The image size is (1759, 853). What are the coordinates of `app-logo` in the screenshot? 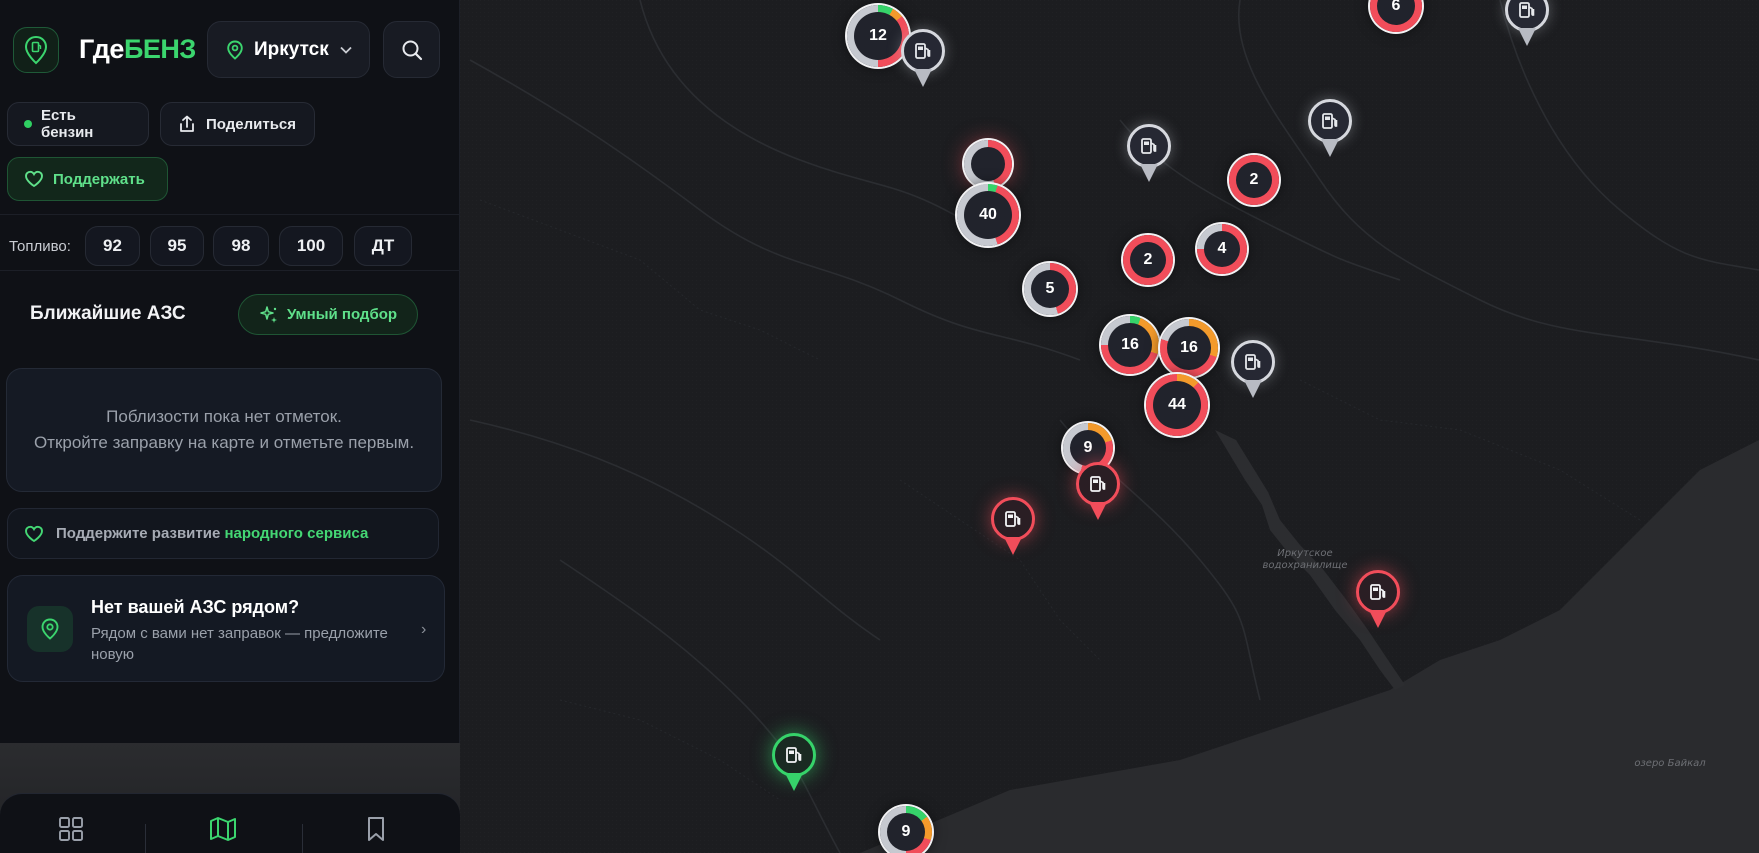 It's located at (36, 50).